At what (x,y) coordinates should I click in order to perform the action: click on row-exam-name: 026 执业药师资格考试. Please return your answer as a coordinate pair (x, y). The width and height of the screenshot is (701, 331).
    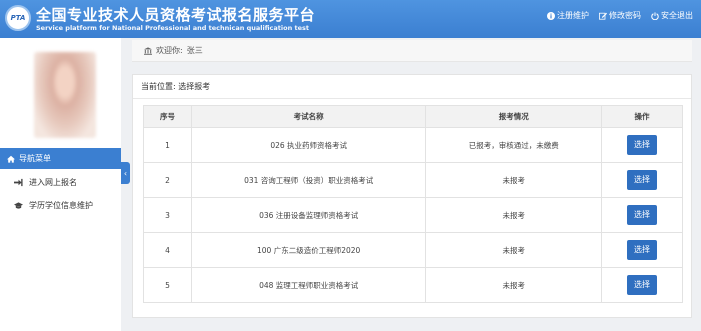
    Looking at the image, I should click on (308, 145).